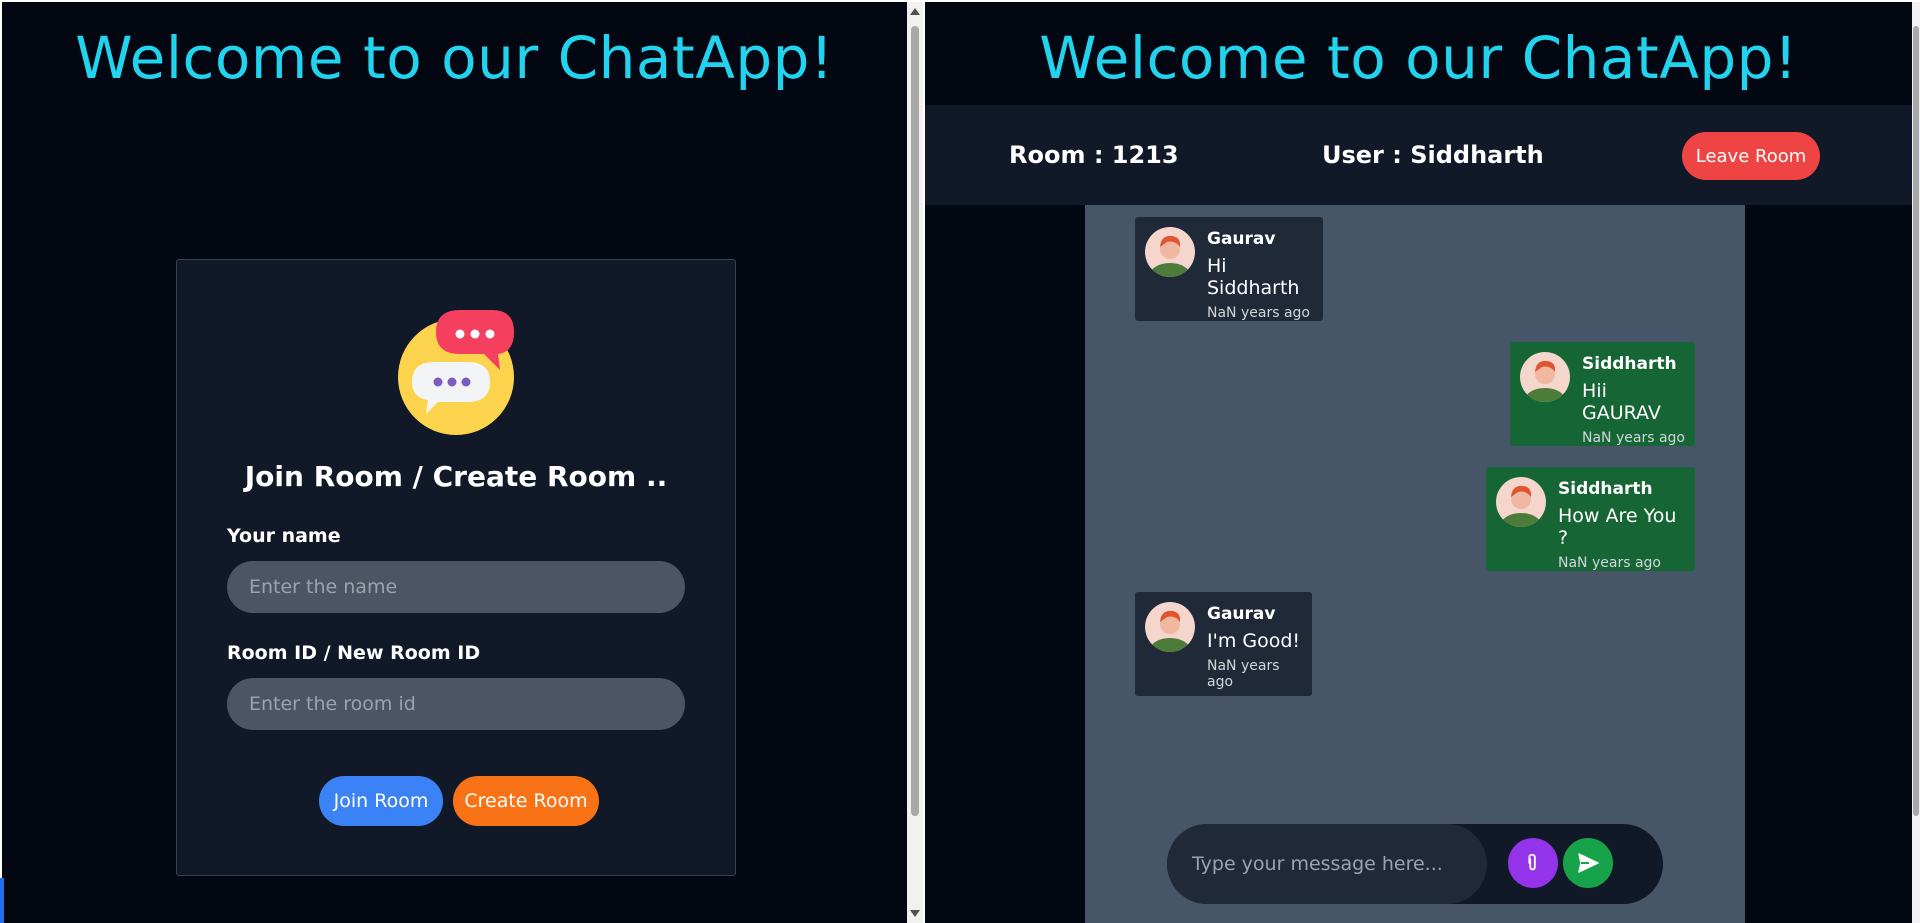 Image resolution: width=1920 pixels, height=923 pixels. What do you see at coordinates (456, 476) in the screenshot?
I see `join-room-heading: Join Room / Create Room ..` at bounding box center [456, 476].